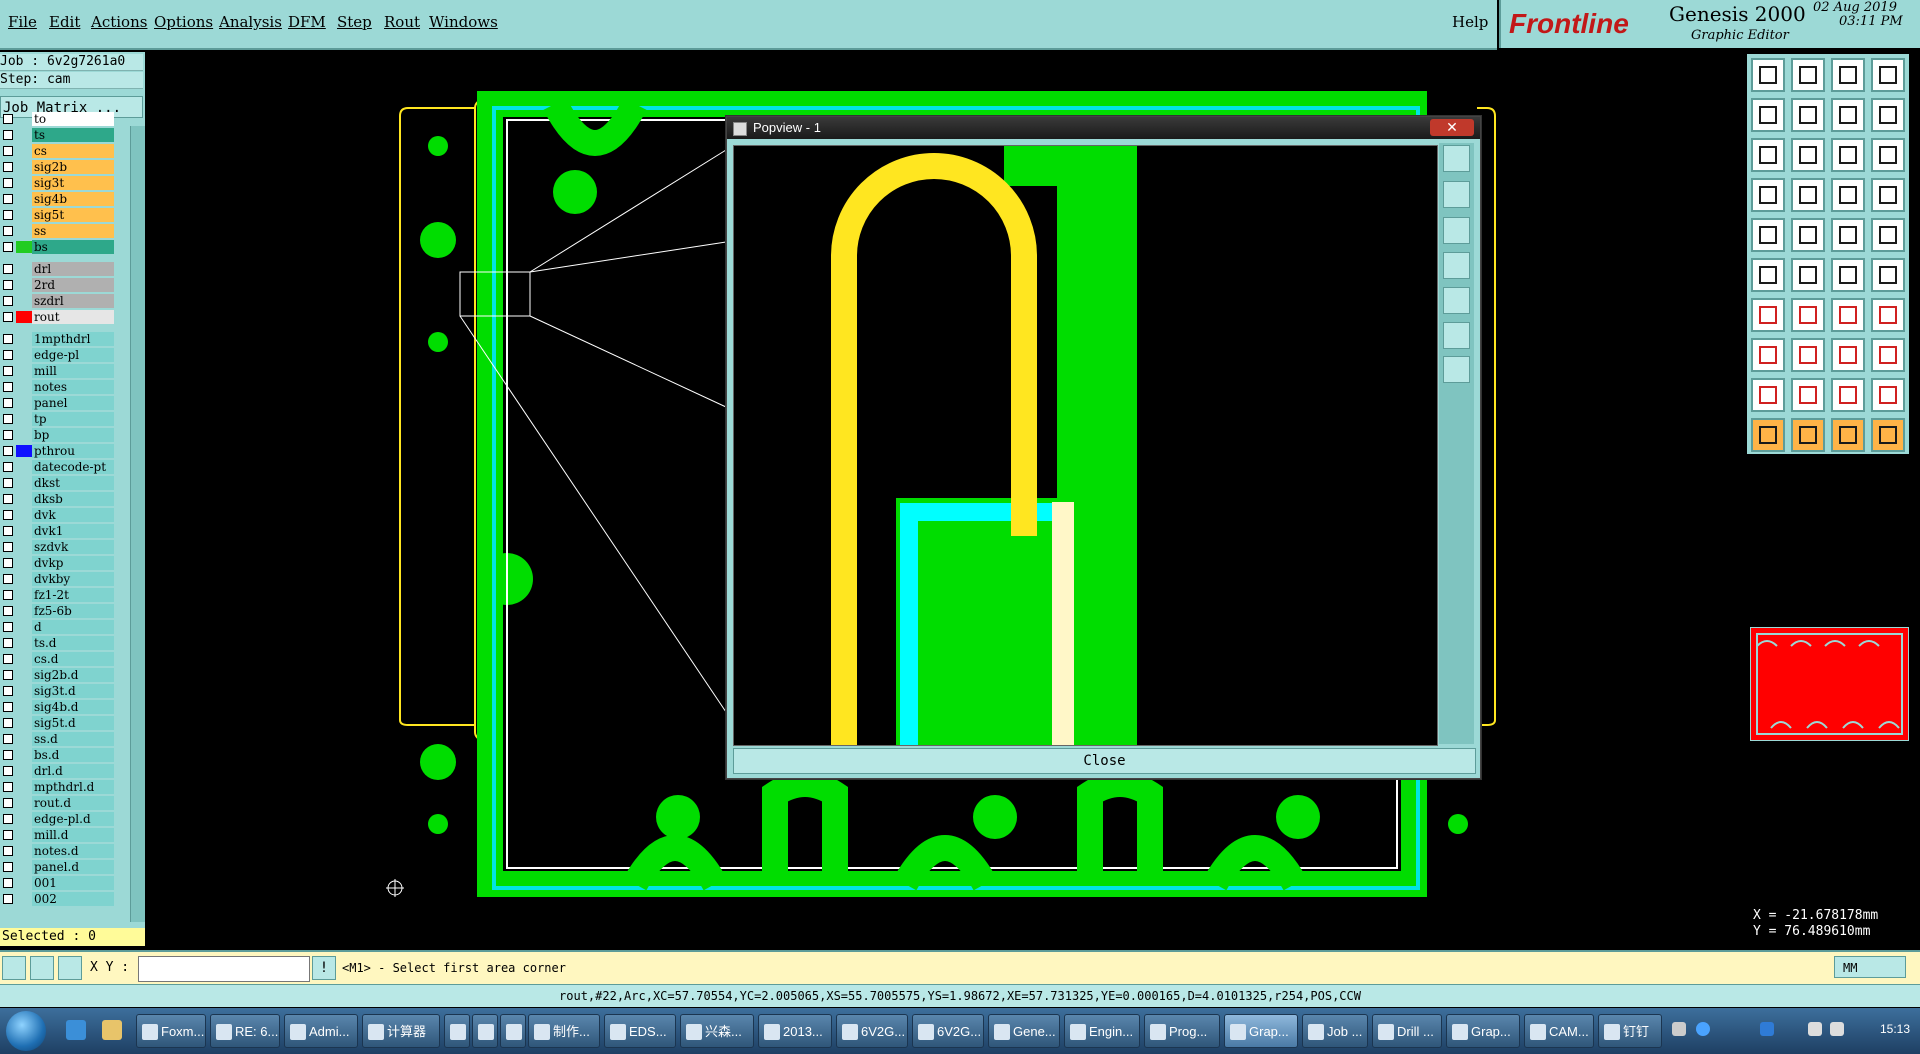  I want to click on menu-step: Step, so click(354, 22).